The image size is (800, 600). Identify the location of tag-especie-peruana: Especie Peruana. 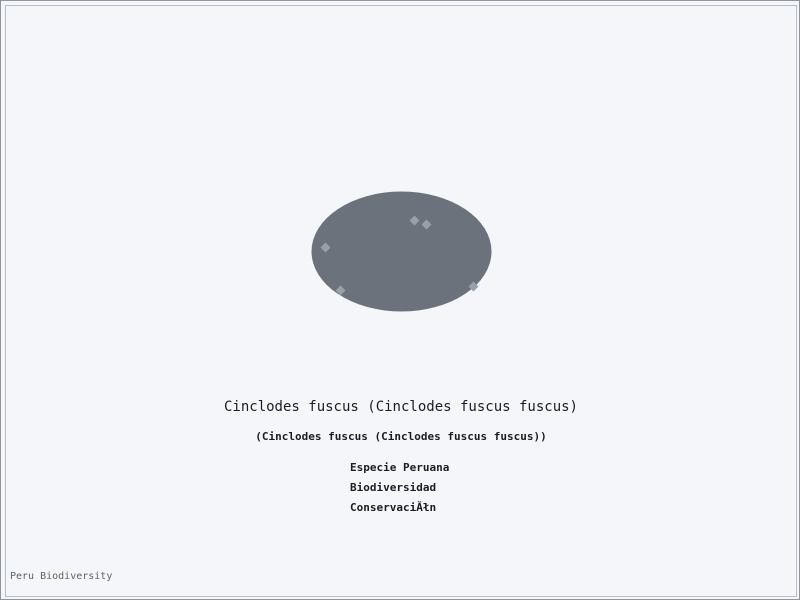
(400, 467).